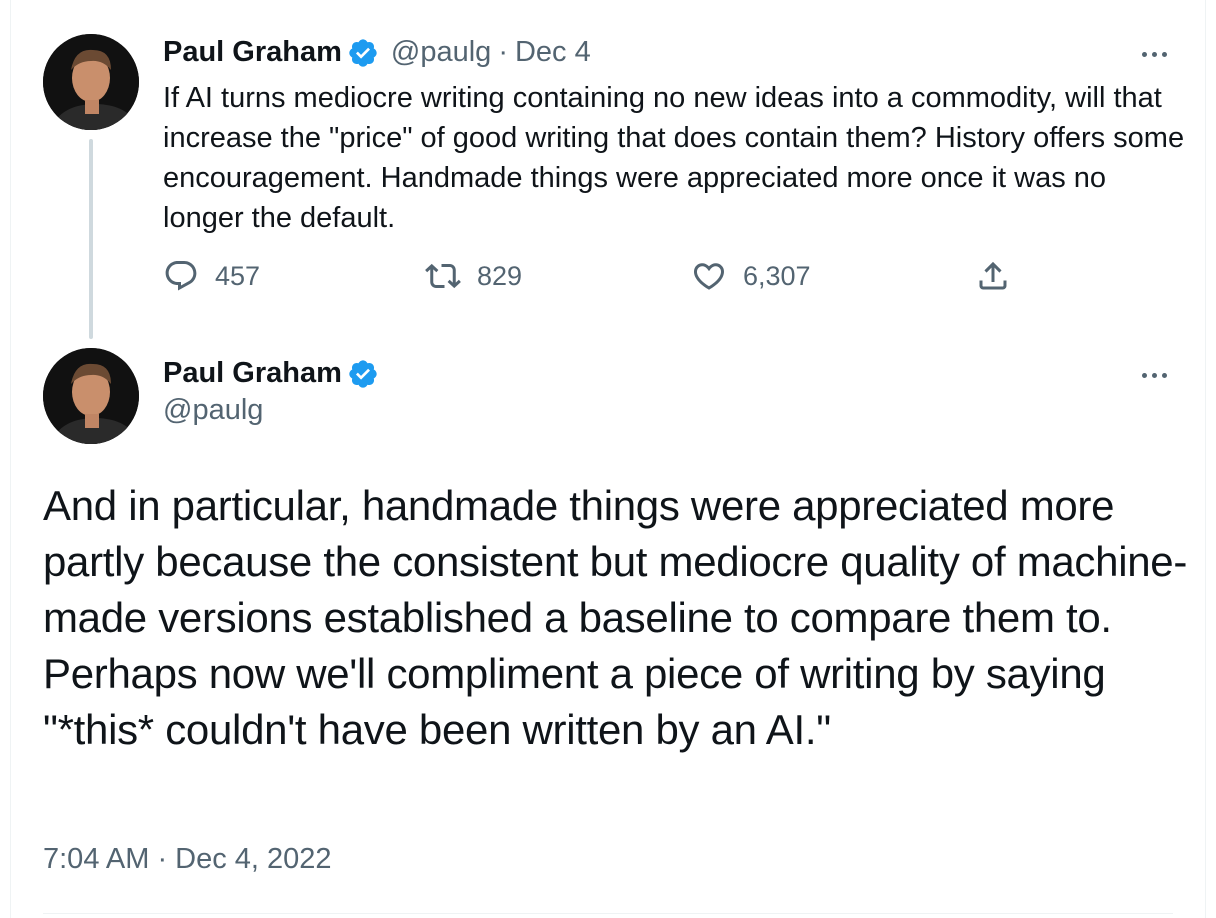  Describe the element at coordinates (187, 859) in the screenshot. I see `tweet-timestamp: 7:04 AM · Dec 4, 2022` at that location.